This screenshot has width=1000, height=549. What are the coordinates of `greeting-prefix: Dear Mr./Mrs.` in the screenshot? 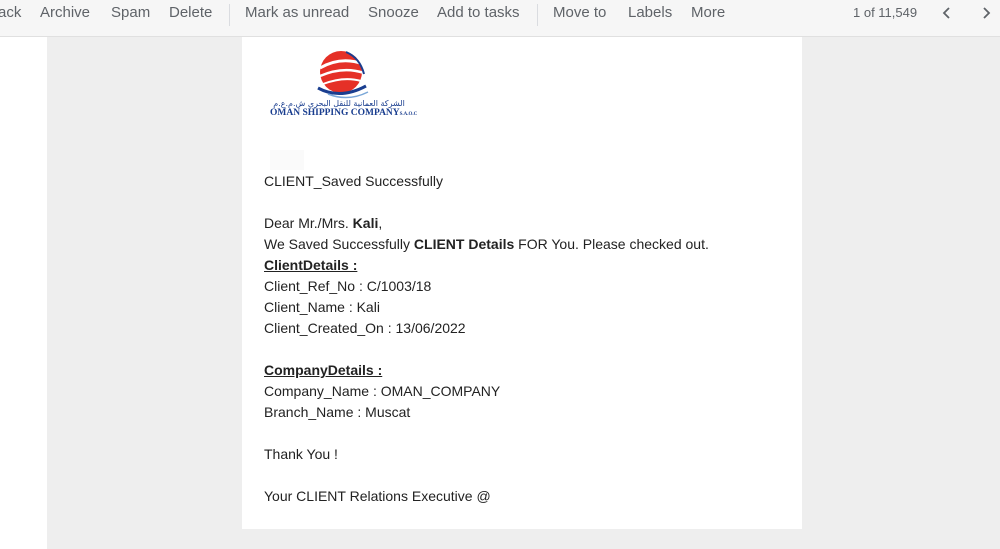 It's located at (308, 223).